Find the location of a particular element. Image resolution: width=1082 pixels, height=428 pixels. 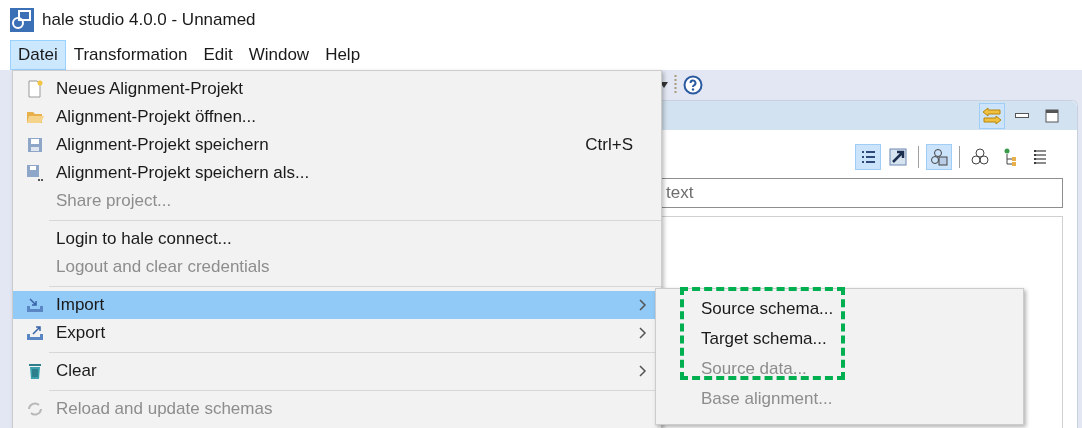

jump-arrow-icon is located at coordinates (898, 157).